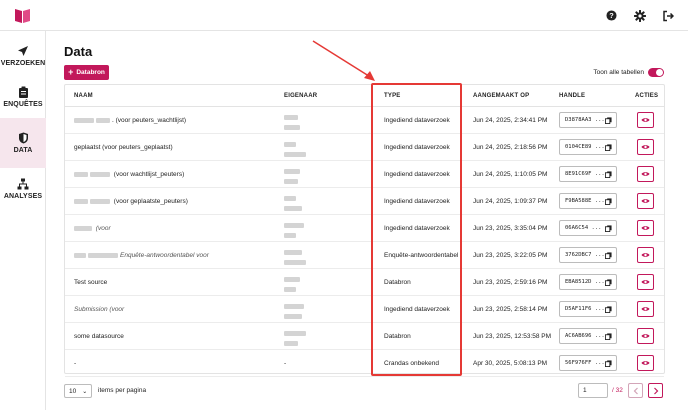  I want to click on page-size-select: 10 ⌄, so click(78, 391).